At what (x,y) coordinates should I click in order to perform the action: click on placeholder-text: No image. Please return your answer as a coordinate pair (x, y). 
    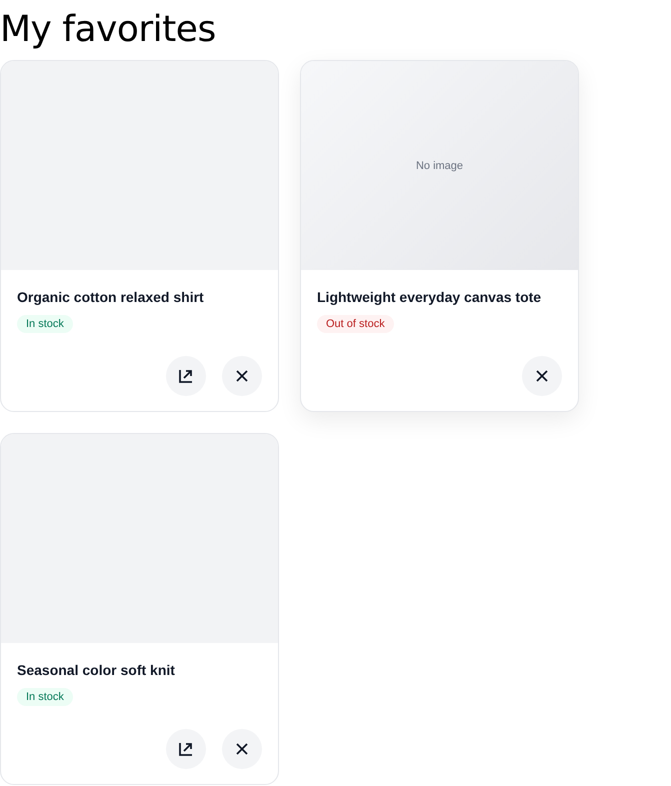
    Looking at the image, I should click on (440, 166).